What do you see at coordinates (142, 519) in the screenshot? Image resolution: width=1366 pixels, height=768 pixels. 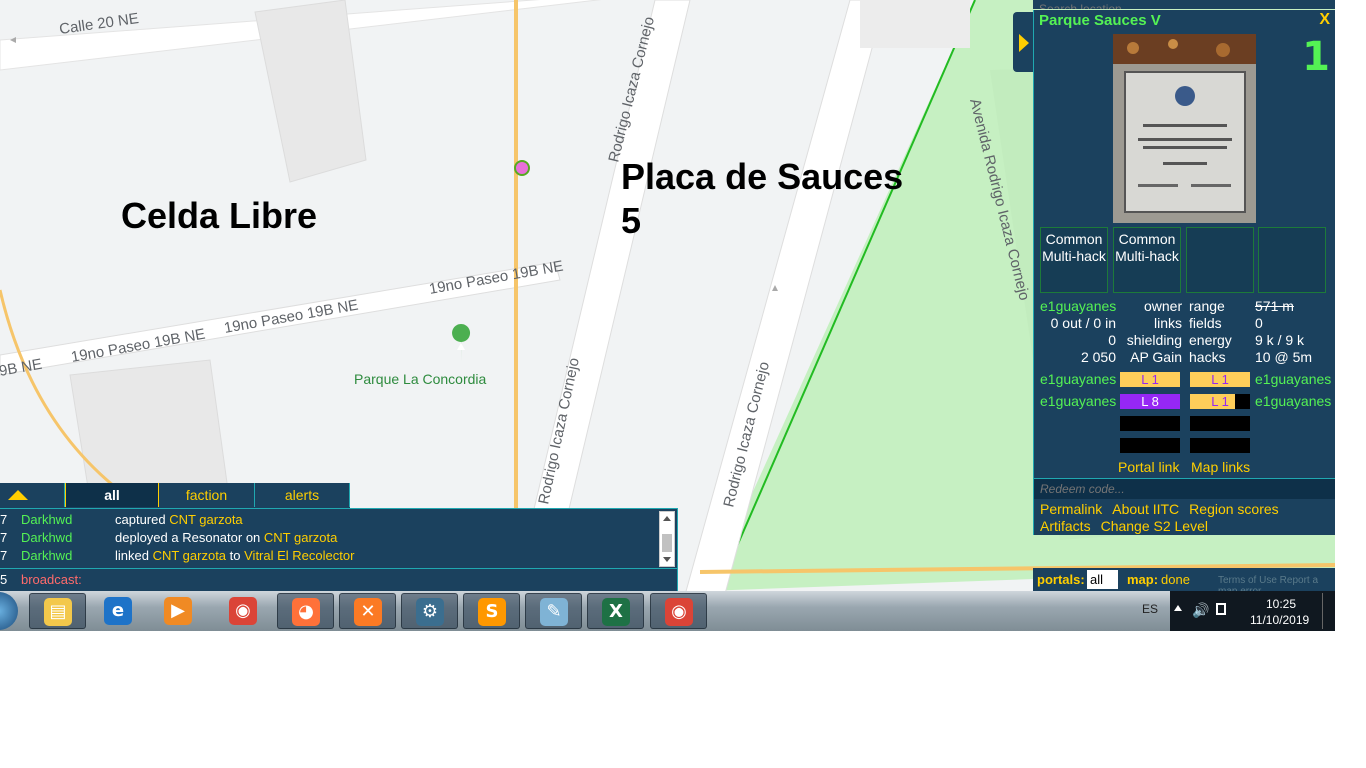 I see `chat-action: captured` at bounding box center [142, 519].